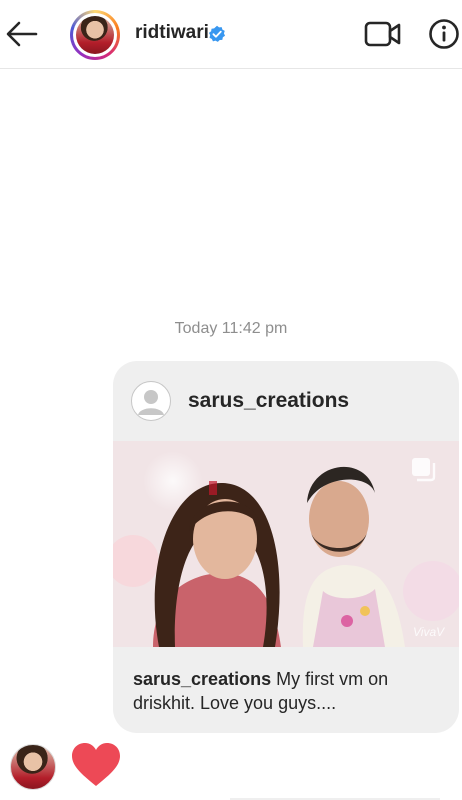  I want to click on message-timestamp: Today 11:42 pm, so click(231, 328).